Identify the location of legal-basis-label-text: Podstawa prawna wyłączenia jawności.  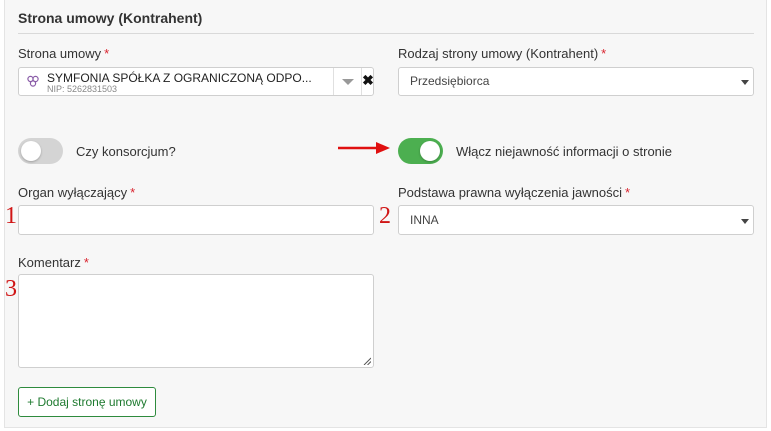
(510, 192).